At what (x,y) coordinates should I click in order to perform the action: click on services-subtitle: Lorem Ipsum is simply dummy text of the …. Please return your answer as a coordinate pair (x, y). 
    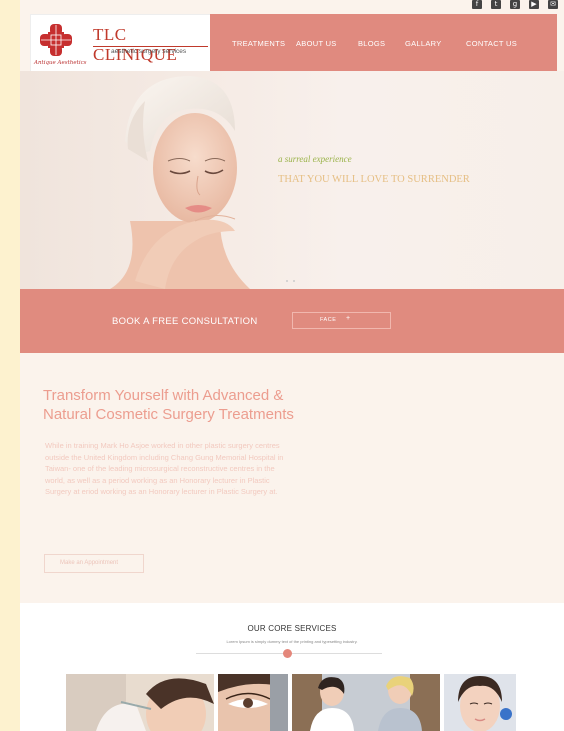
    Looking at the image, I should click on (292, 641).